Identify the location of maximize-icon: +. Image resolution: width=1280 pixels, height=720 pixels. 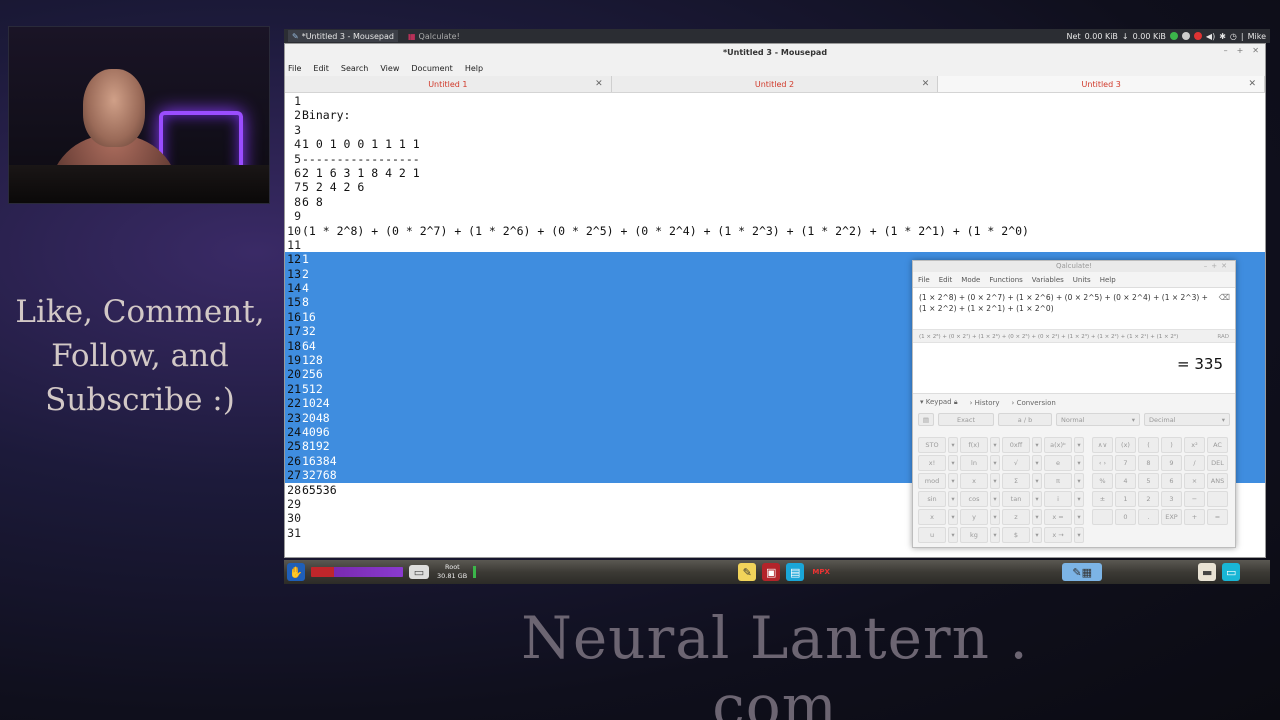
(1240, 50).